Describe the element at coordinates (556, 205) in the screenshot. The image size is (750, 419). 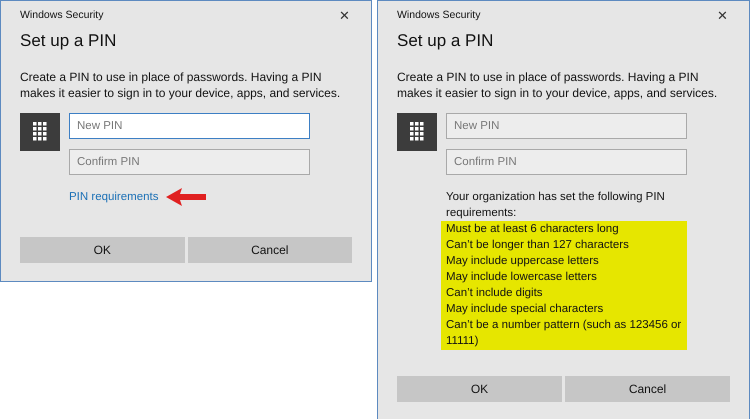
I see `requirements-intro: Your organization has set the following PIN requirements:` at that location.